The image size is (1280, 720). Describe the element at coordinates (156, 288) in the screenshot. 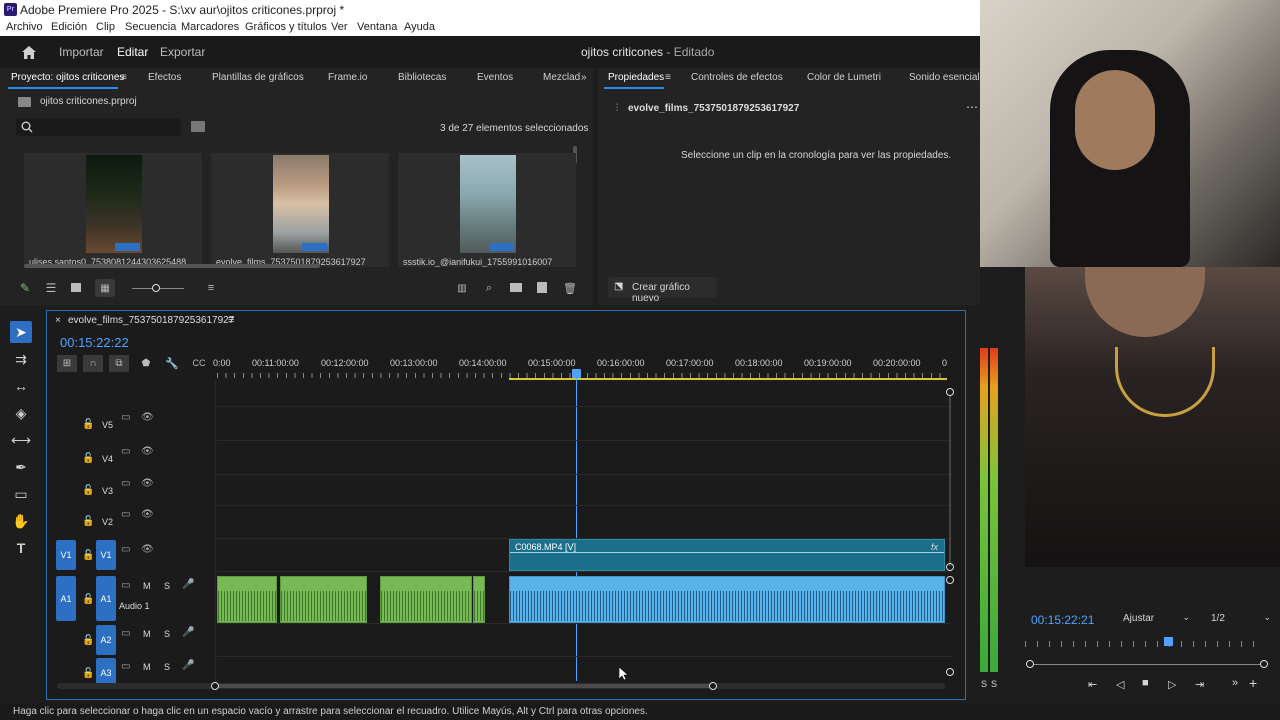

I see `zoom-slider-handle` at that location.